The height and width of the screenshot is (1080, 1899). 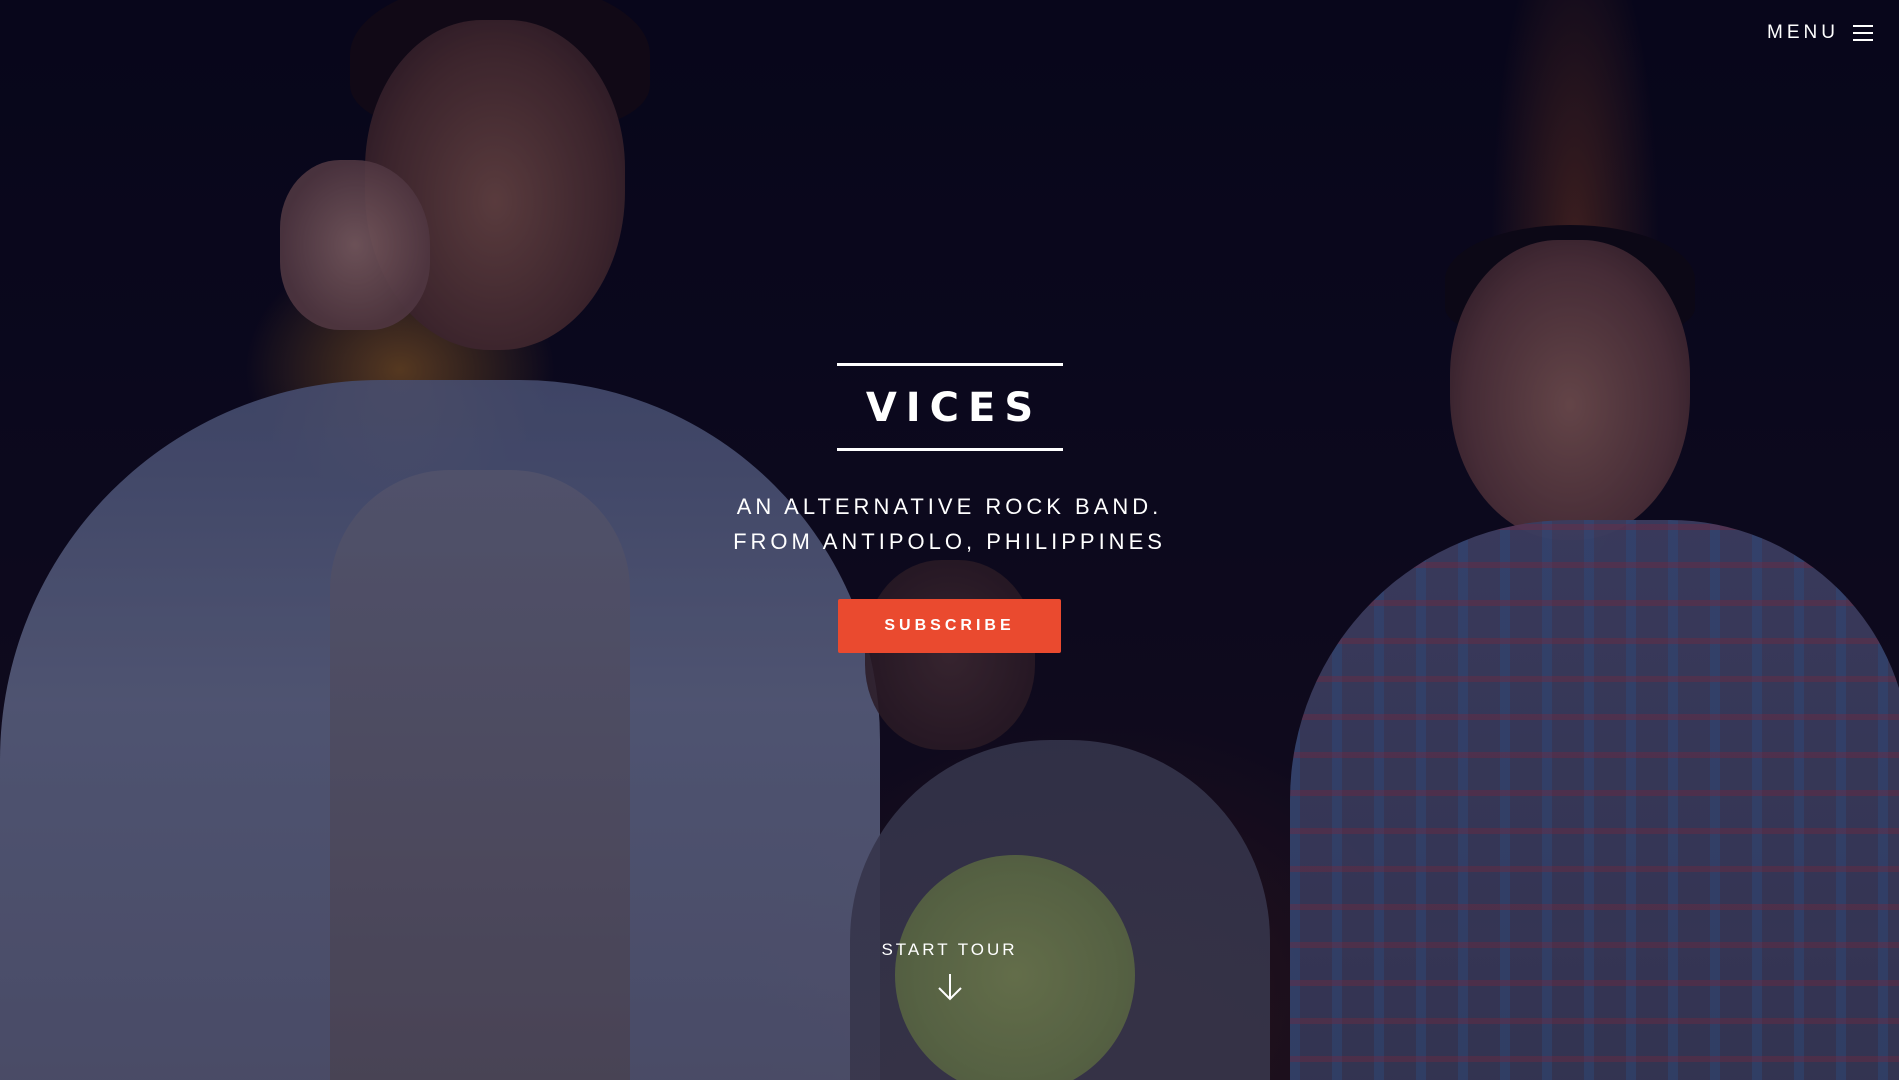 What do you see at coordinates (1863, 33) in the screenshot?
I see `hamburger-icon` at bounding box center [1863, 33].